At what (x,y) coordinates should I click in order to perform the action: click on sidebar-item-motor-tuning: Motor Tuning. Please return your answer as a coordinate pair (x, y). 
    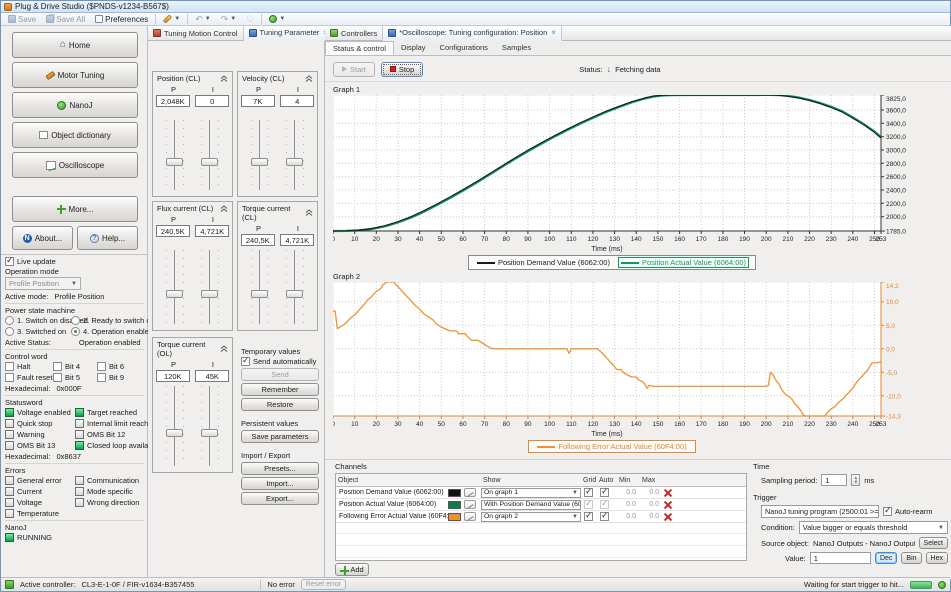
    Looking at the image, I should click on (75, 75).